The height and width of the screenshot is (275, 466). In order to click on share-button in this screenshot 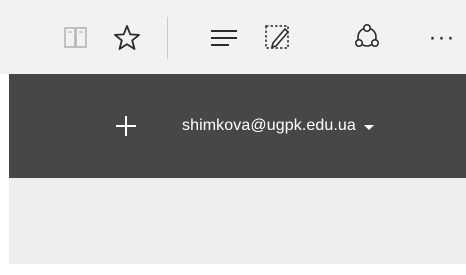, I will do `click(367, 38)`.